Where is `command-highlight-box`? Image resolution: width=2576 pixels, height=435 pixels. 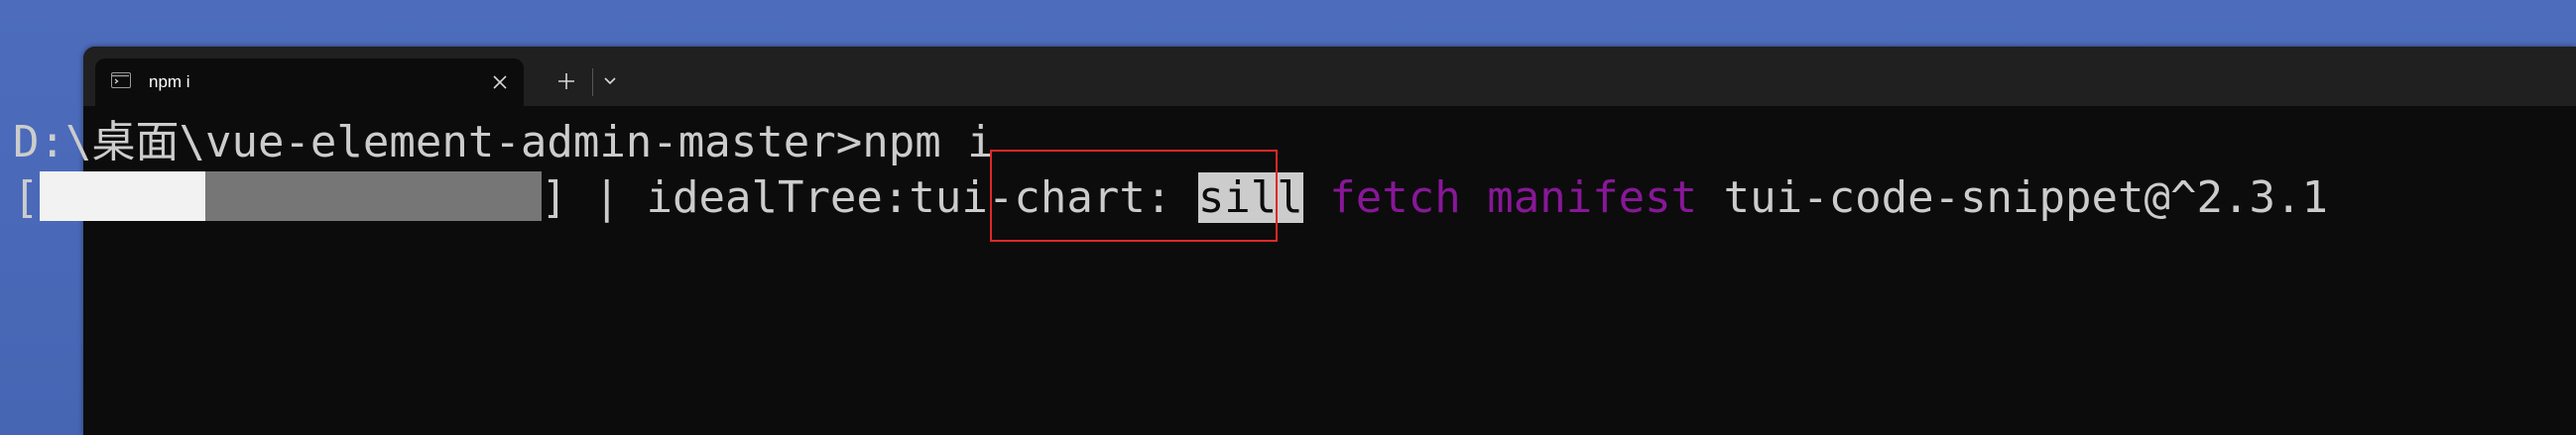 command-highlight-box is located at coordinates (1134, 196).